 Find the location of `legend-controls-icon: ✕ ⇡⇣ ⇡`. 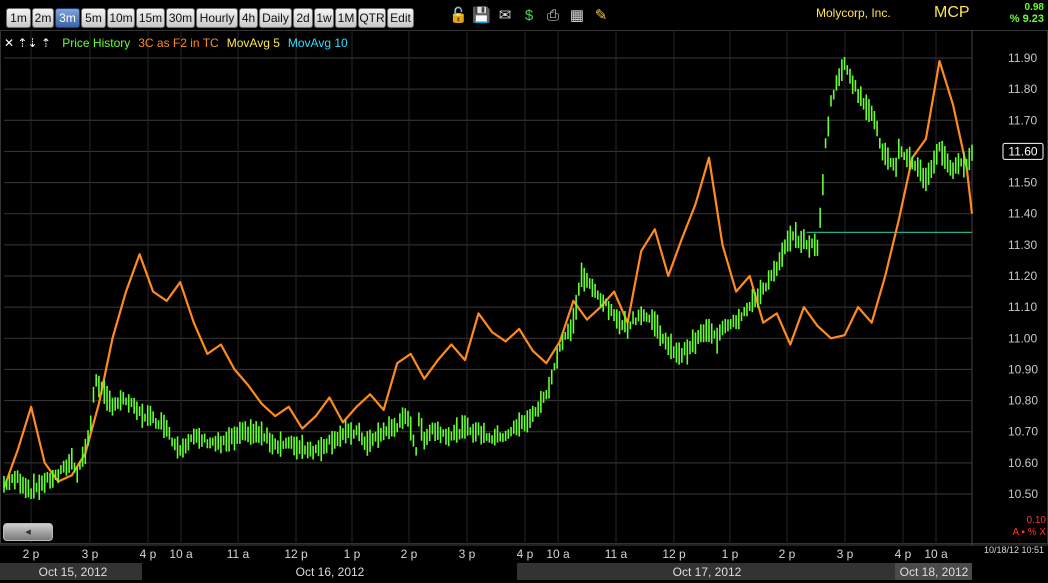

legend-controls-icon: ✕ ⇡⇣ ⇡ is located at coordinates (27, 43).